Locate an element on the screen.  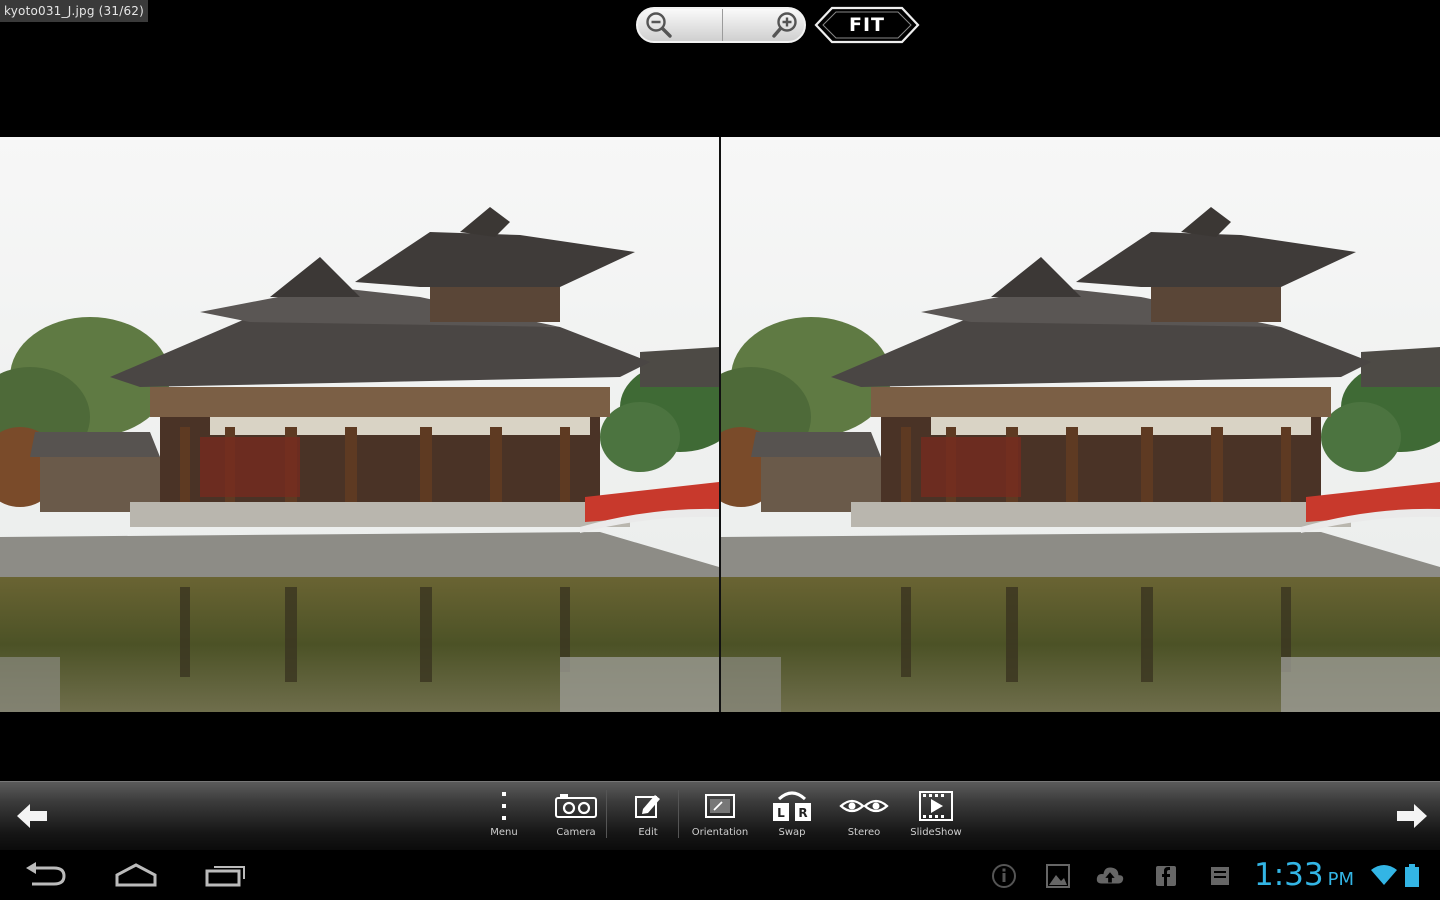
stereo-eyes-icon is located at coordinates (864, 806).